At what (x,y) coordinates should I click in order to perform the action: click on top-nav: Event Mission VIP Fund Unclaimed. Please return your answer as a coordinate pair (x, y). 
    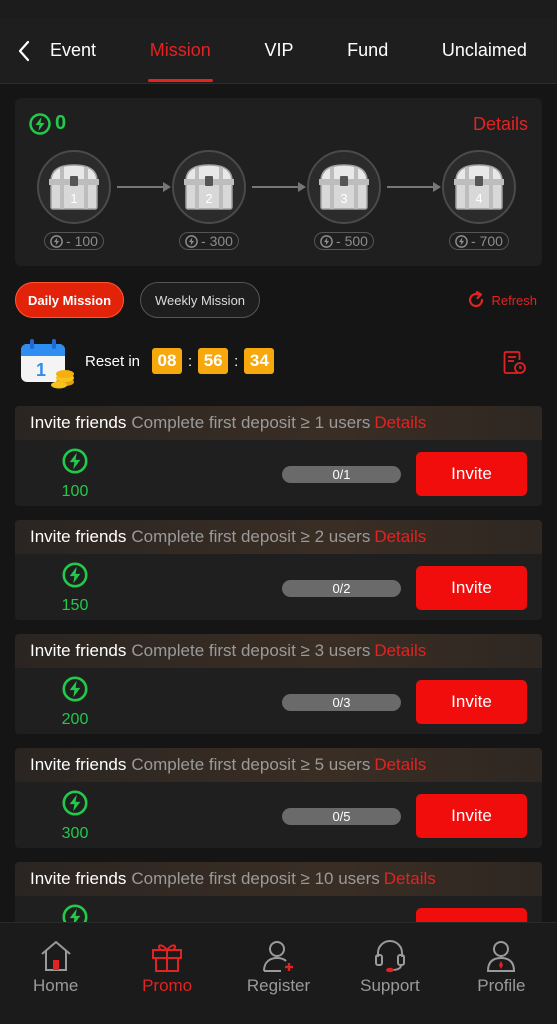
    Looking at the image, I should click on (278, 51).